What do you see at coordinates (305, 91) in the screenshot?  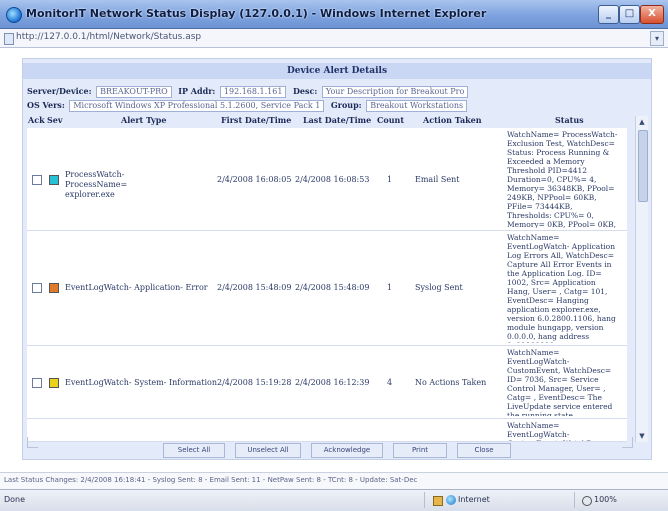 I see `desc-label: Desc:` at bounding box center [305, 91].